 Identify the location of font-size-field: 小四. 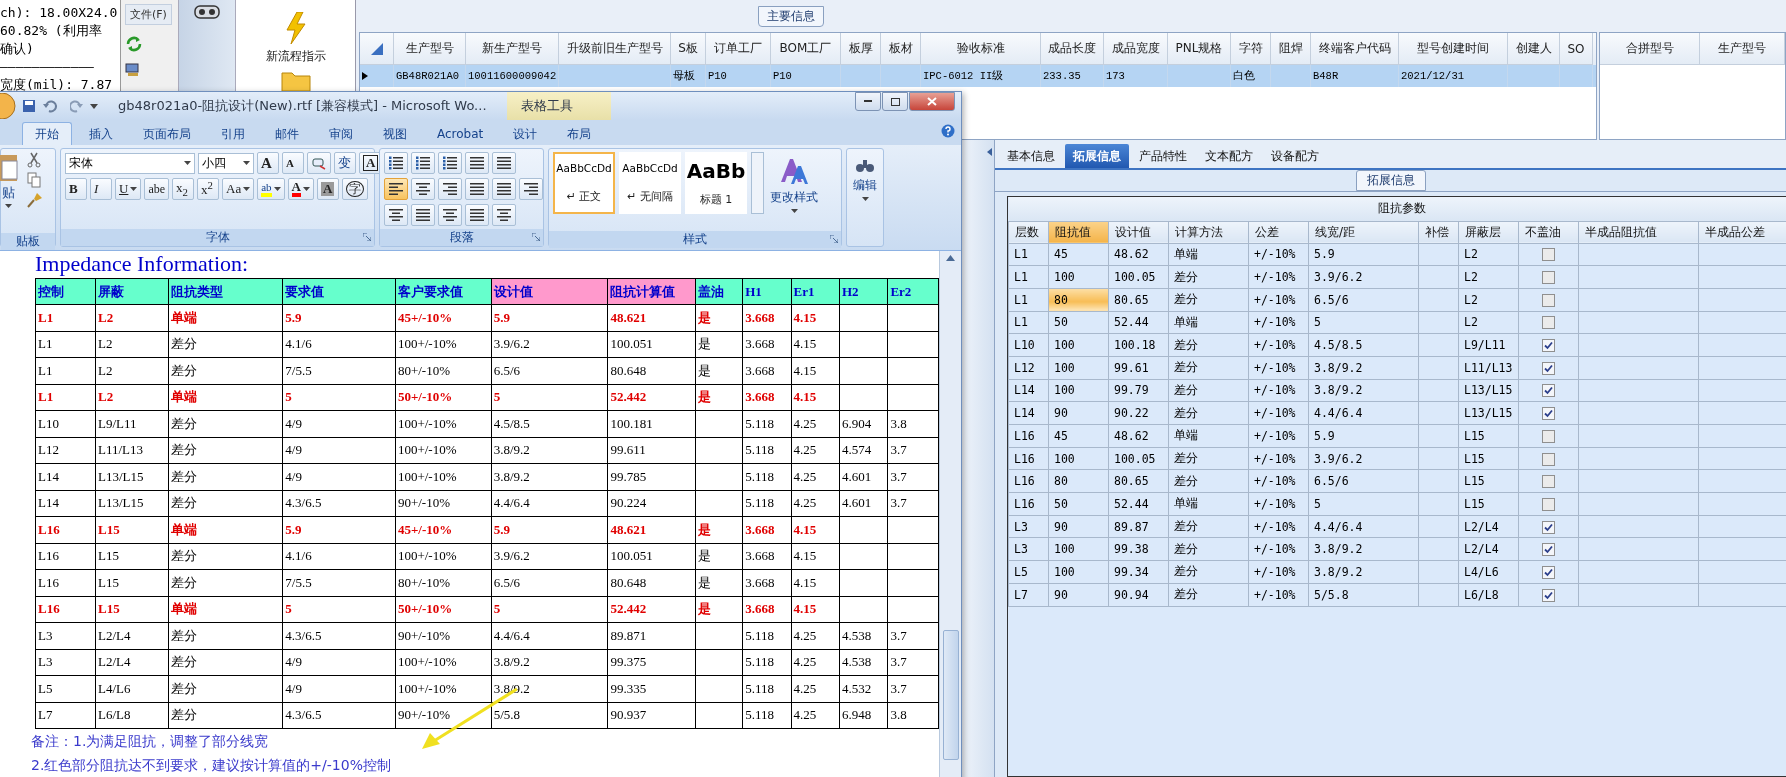
(226, 163).